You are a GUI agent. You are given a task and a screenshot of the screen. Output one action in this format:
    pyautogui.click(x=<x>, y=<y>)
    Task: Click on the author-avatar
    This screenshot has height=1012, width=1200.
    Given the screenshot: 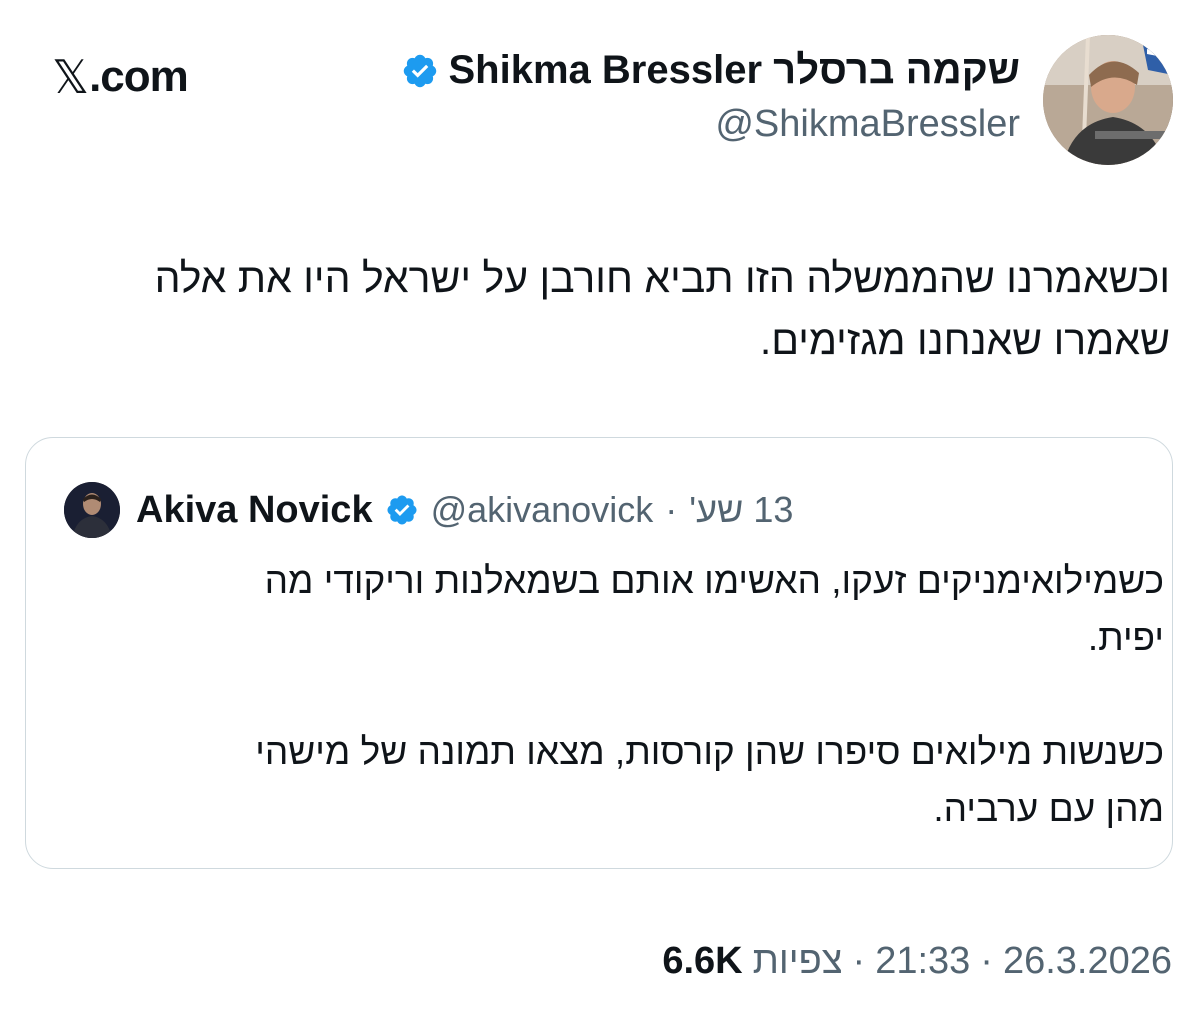 What is the action you would take?
    pyautogui.click(x=1108, y=100)
    